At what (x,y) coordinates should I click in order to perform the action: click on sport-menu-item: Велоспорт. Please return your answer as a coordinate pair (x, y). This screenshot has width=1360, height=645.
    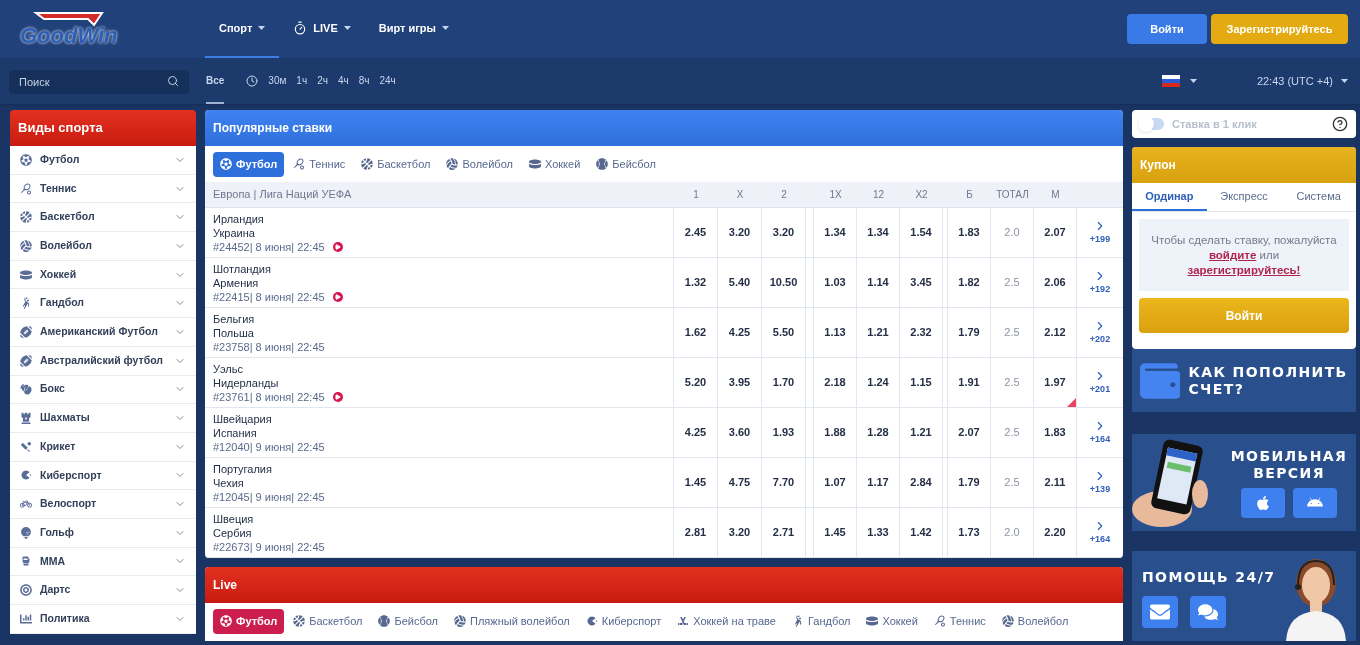
    Looking at the image, I should click on (103, 504).